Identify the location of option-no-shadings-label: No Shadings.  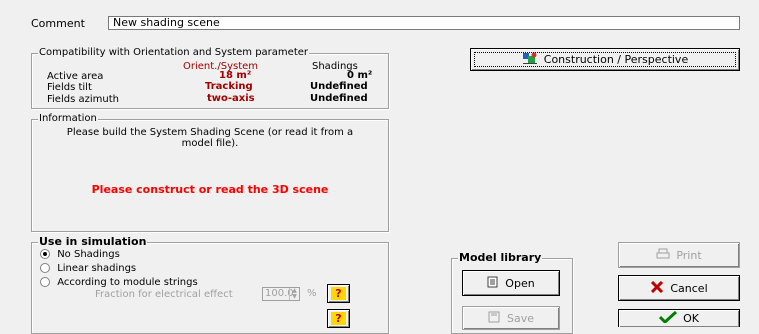
(88, 254).